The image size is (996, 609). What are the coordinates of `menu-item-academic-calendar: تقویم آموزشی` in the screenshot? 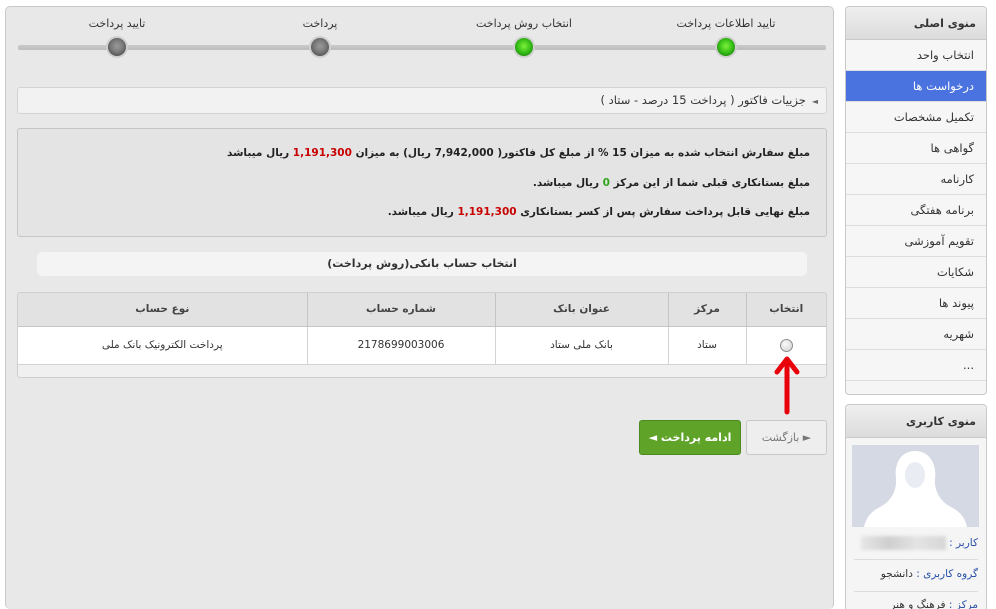 It's located at (916, 241).